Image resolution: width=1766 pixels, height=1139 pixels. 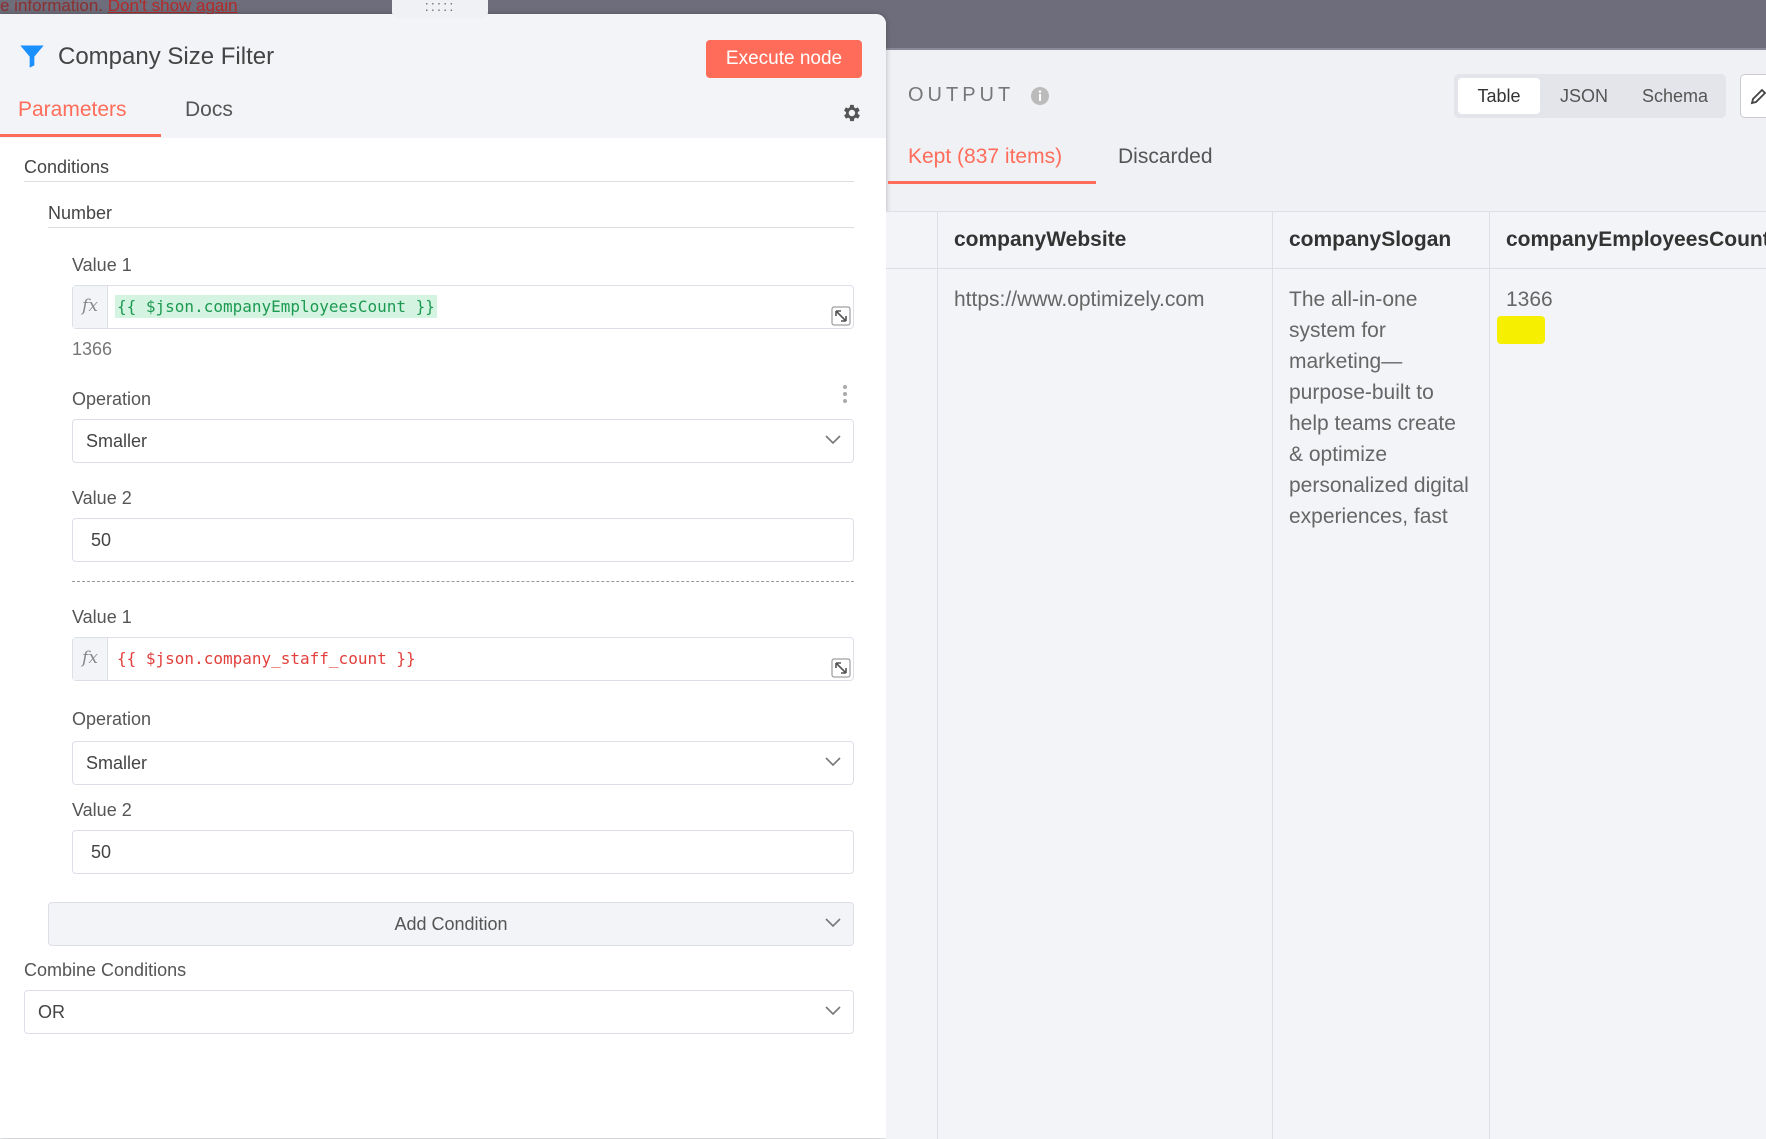 I want to click on active-output-tab-indicator, so click(x=992, y=182).